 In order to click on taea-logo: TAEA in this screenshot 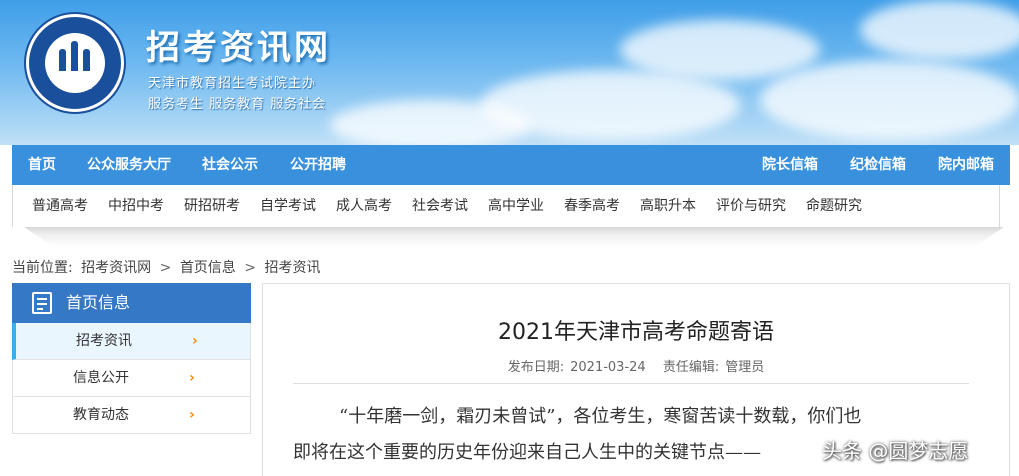, I will do `click(75, 63)`.